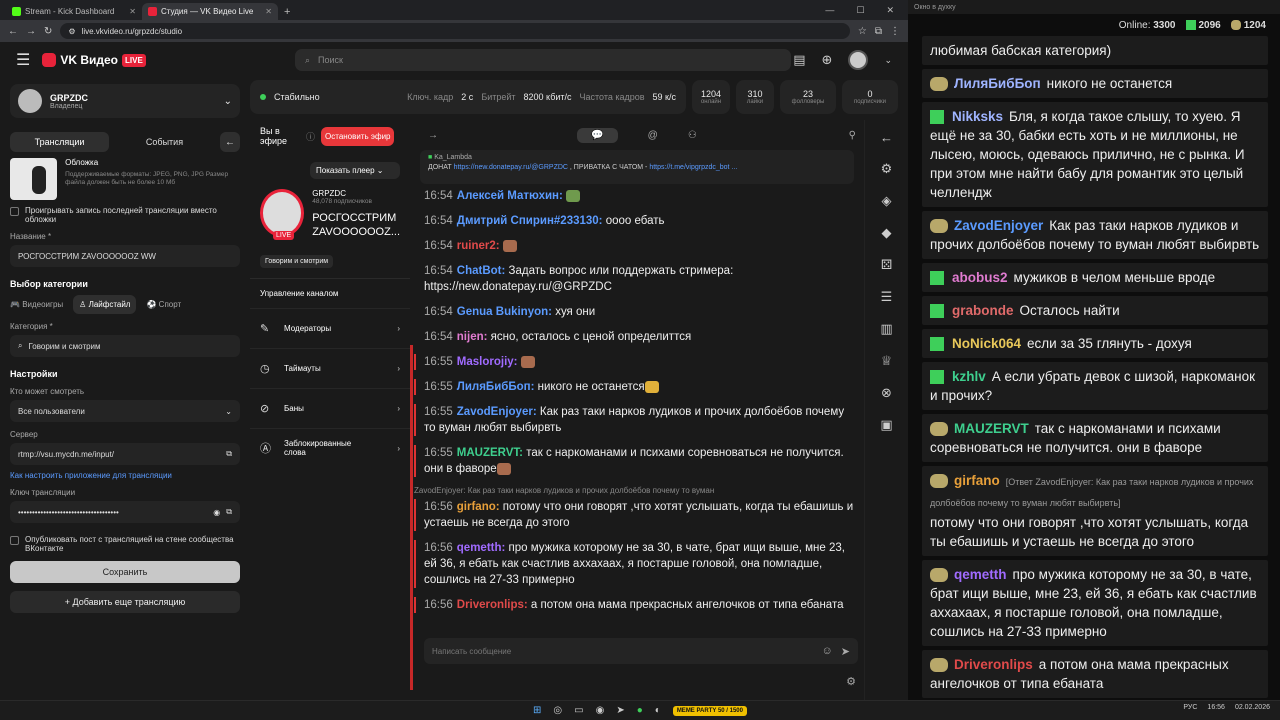 The width and height of the screenshot is (1280, 720). Describe the element at coordinates (845, 651) in the screenshot. I see `send-icon: ➤` at that location.